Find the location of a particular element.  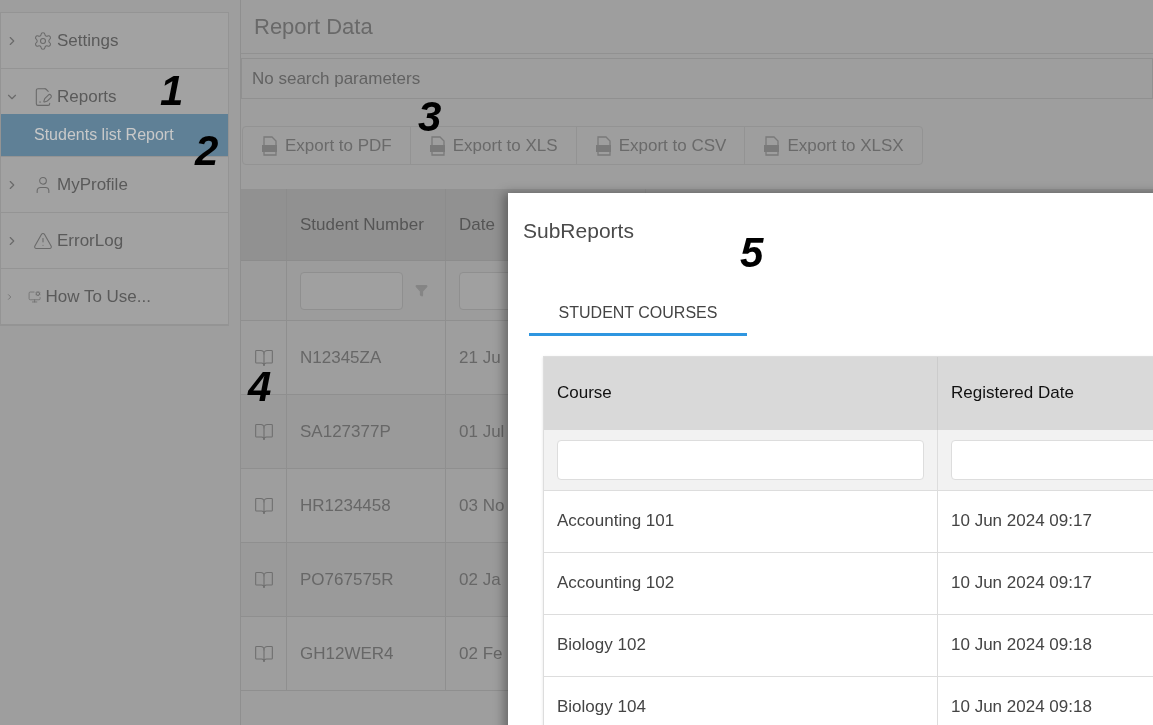

warning-icon is located at coordinates (43, 240).